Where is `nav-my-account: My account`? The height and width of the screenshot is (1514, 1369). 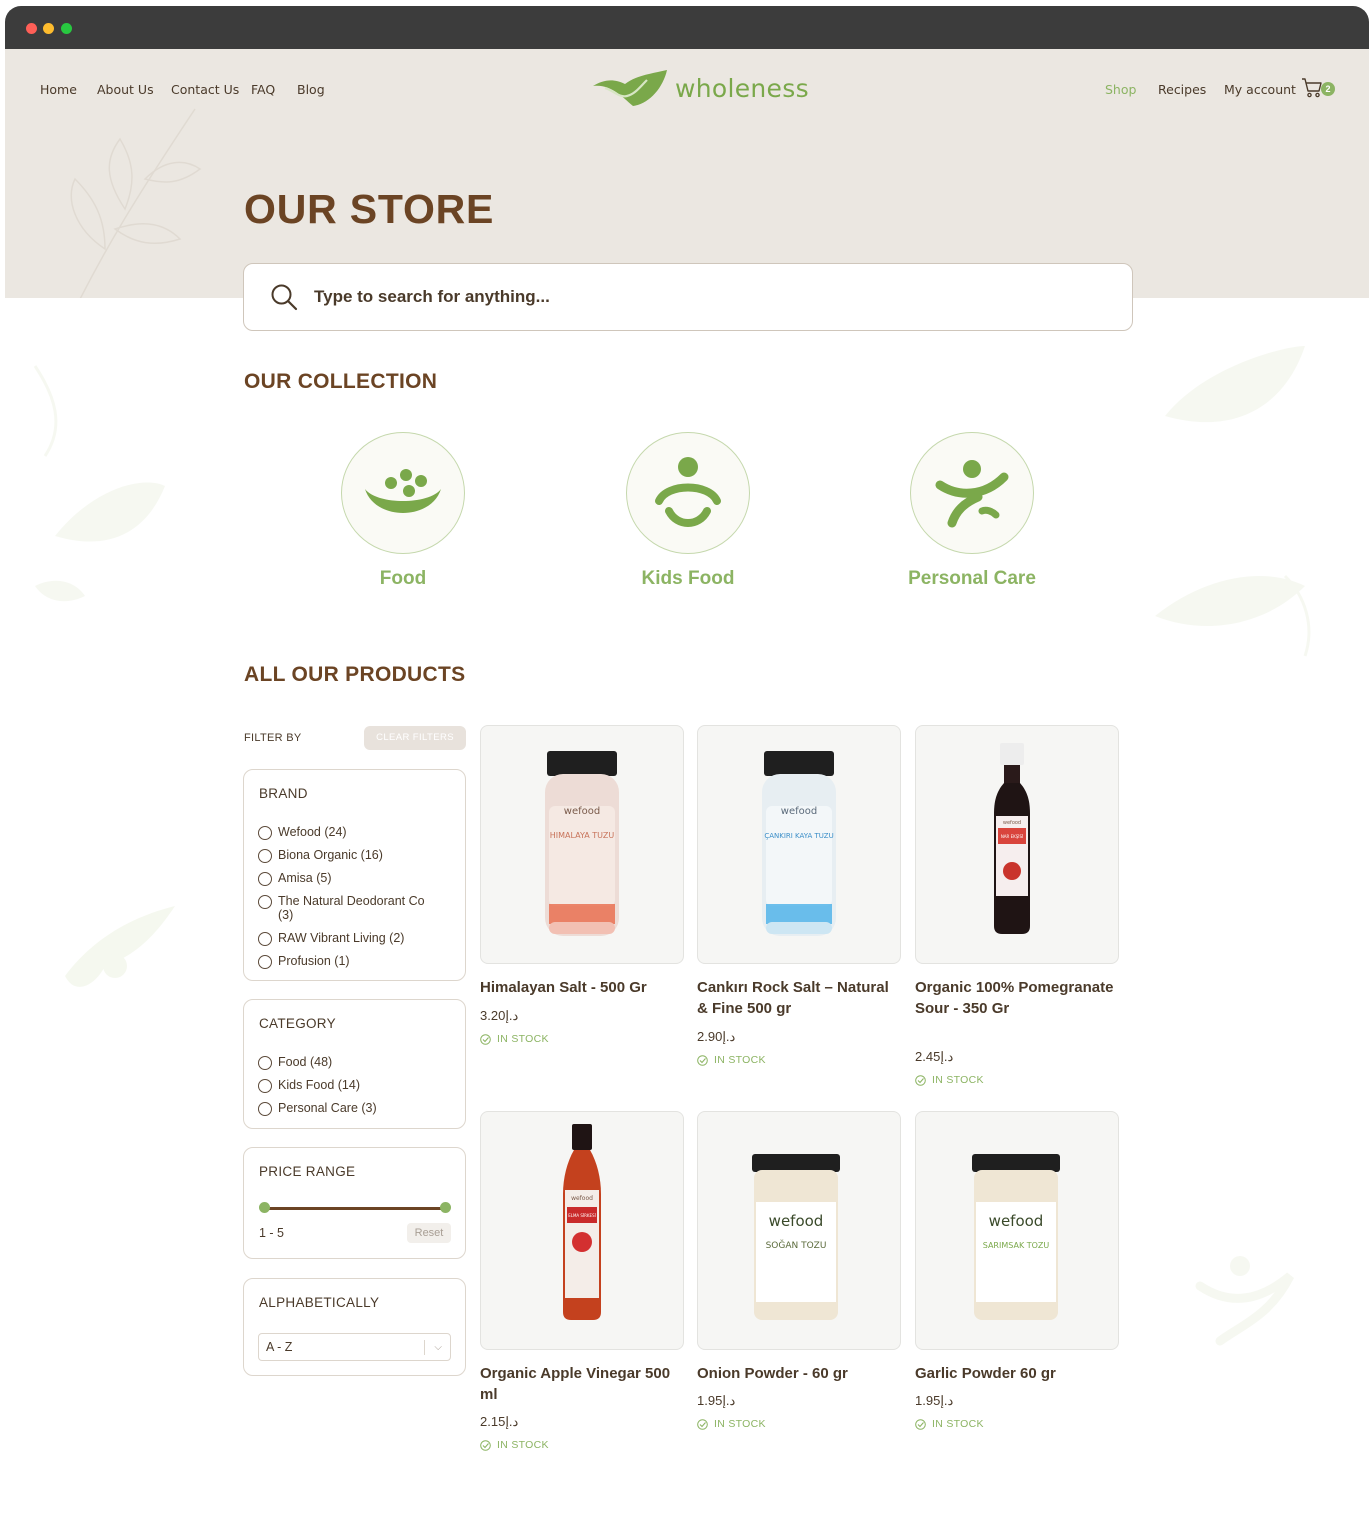 nav-my-account: My account is located at coordinates (1260, 89).